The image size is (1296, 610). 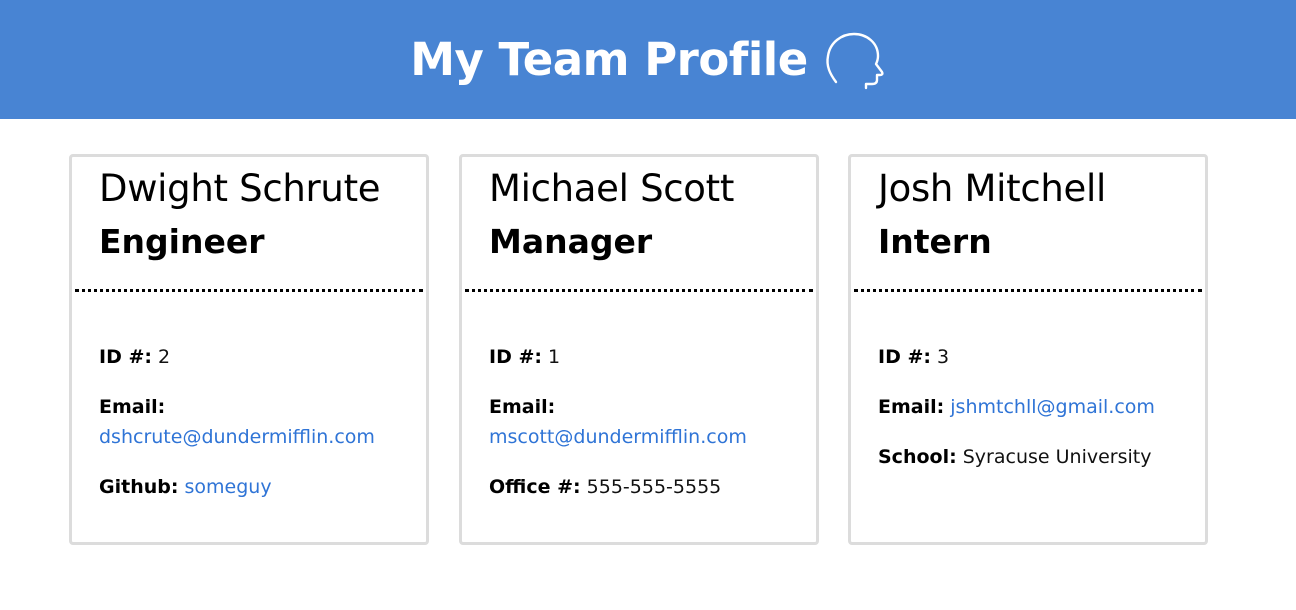 What do you see at coordinates (618, 437) in the screenshot?
I see `email-link: mscott@dundermifflin.com` at bounding box center [618, 437].